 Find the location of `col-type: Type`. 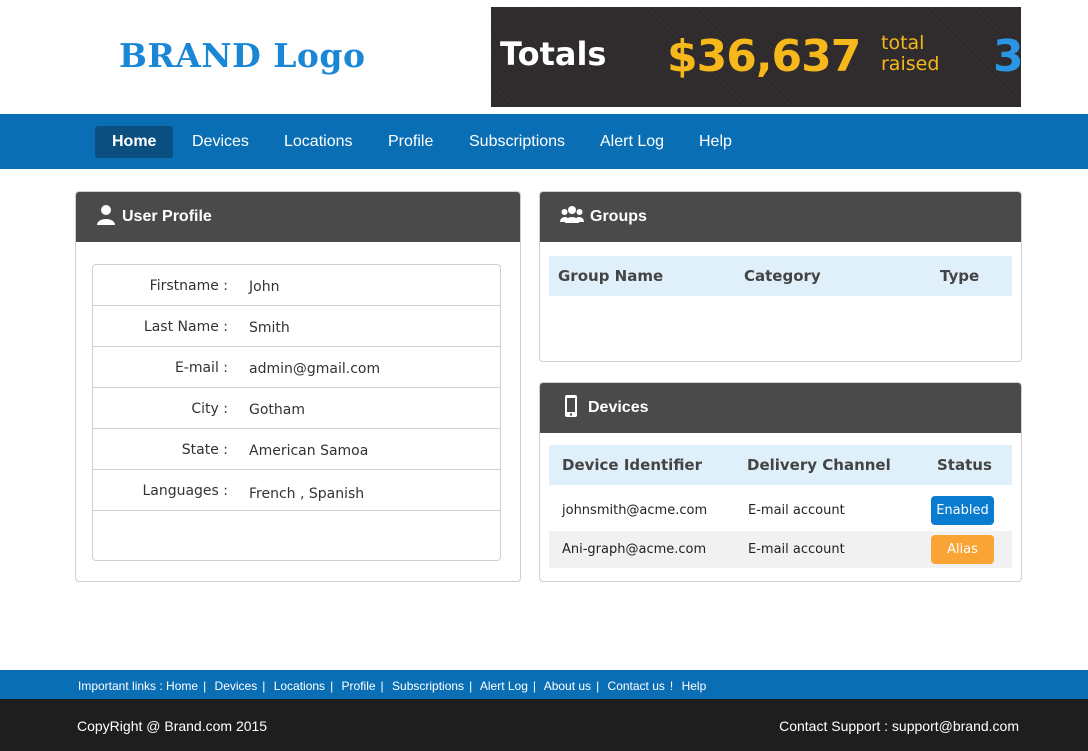

col-type: Type is located at coordinates (959, 276).